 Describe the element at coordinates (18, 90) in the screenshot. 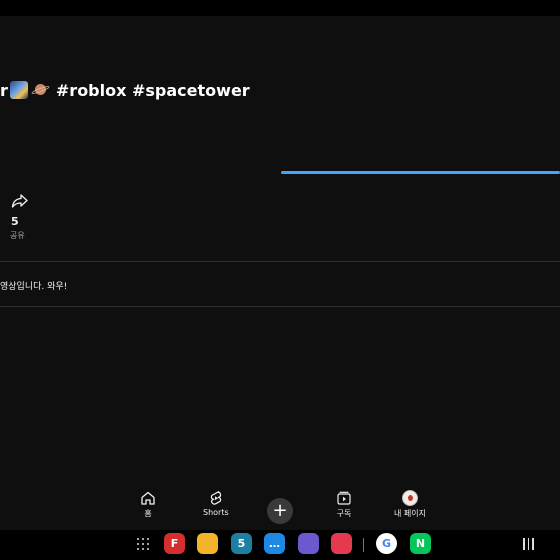

I see `sparkle-emoji-icon` at that location.